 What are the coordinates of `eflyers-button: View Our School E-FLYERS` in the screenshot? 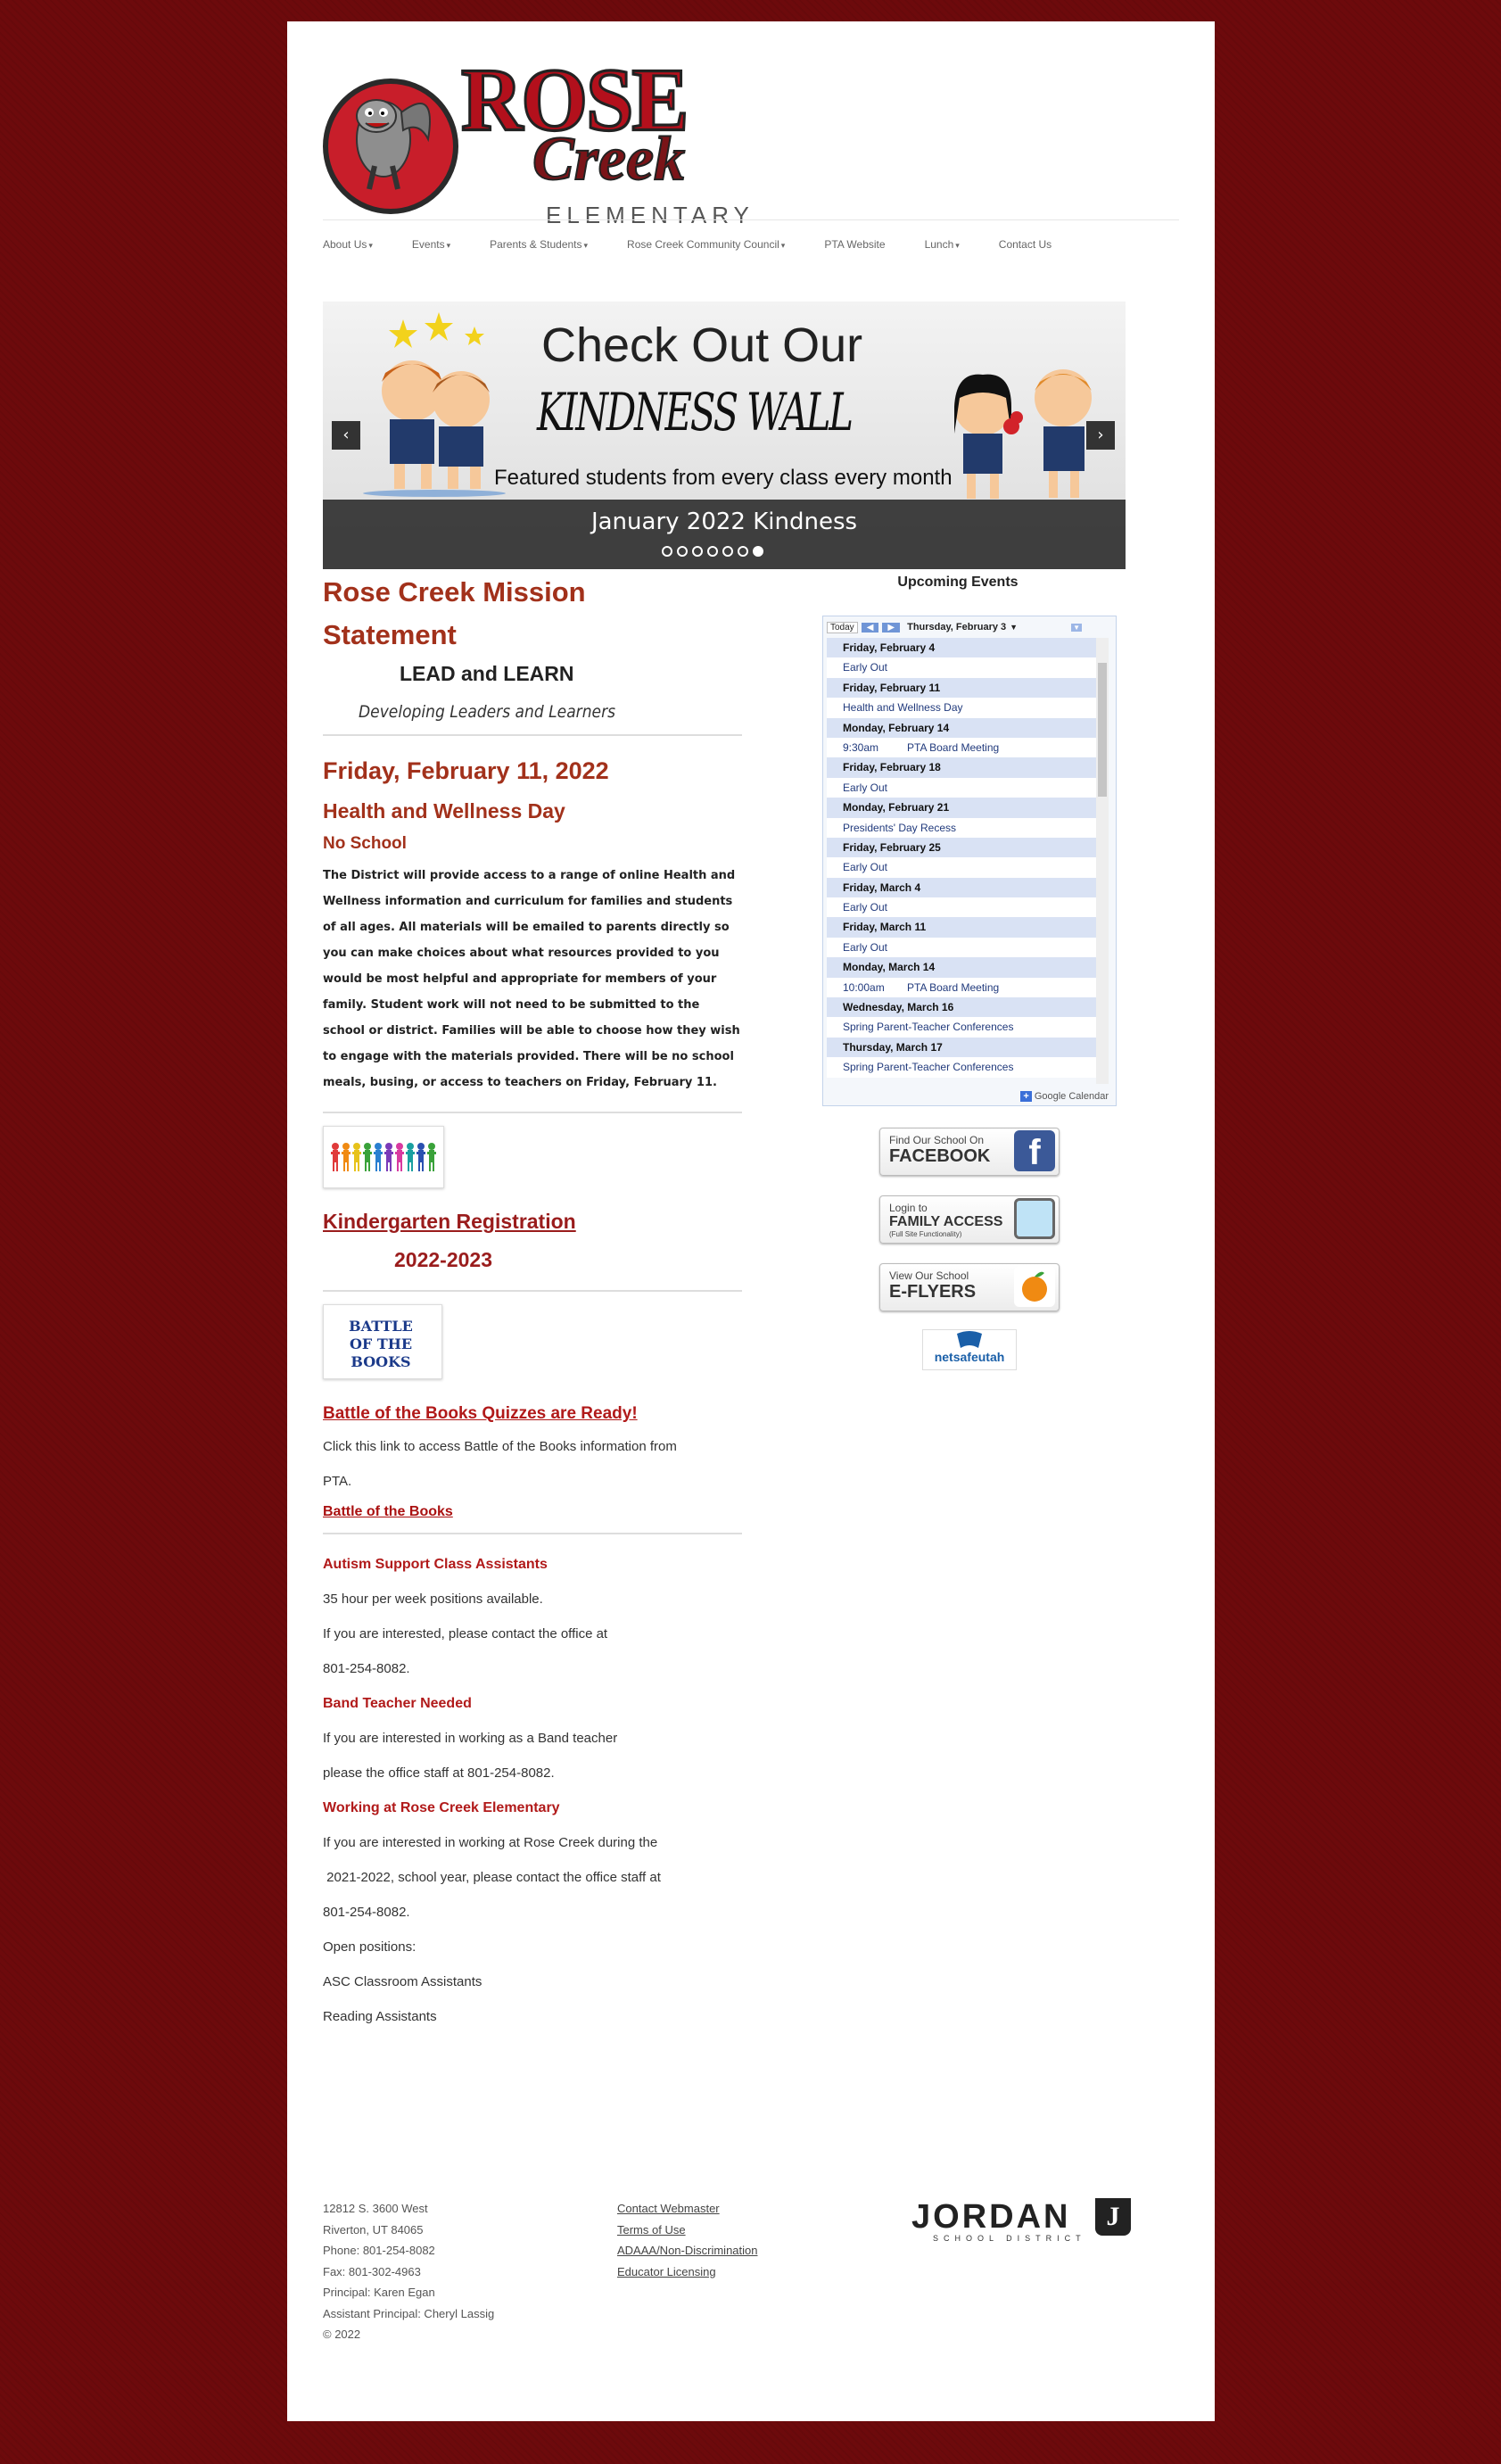 It's located at (969, 1287).